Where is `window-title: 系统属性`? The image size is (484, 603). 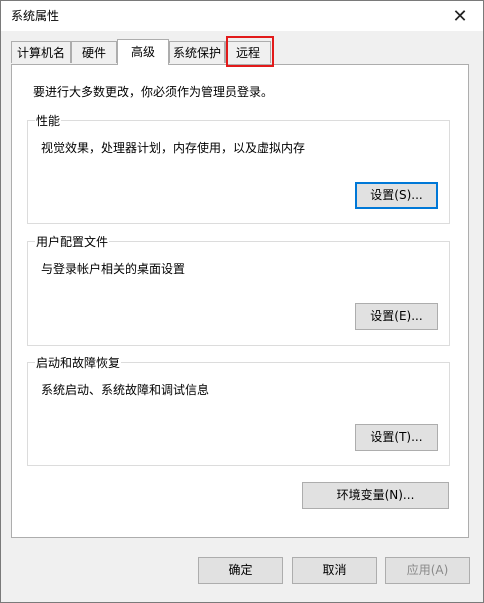 window-title: 系统属性 is located at coordinates (35, 16).